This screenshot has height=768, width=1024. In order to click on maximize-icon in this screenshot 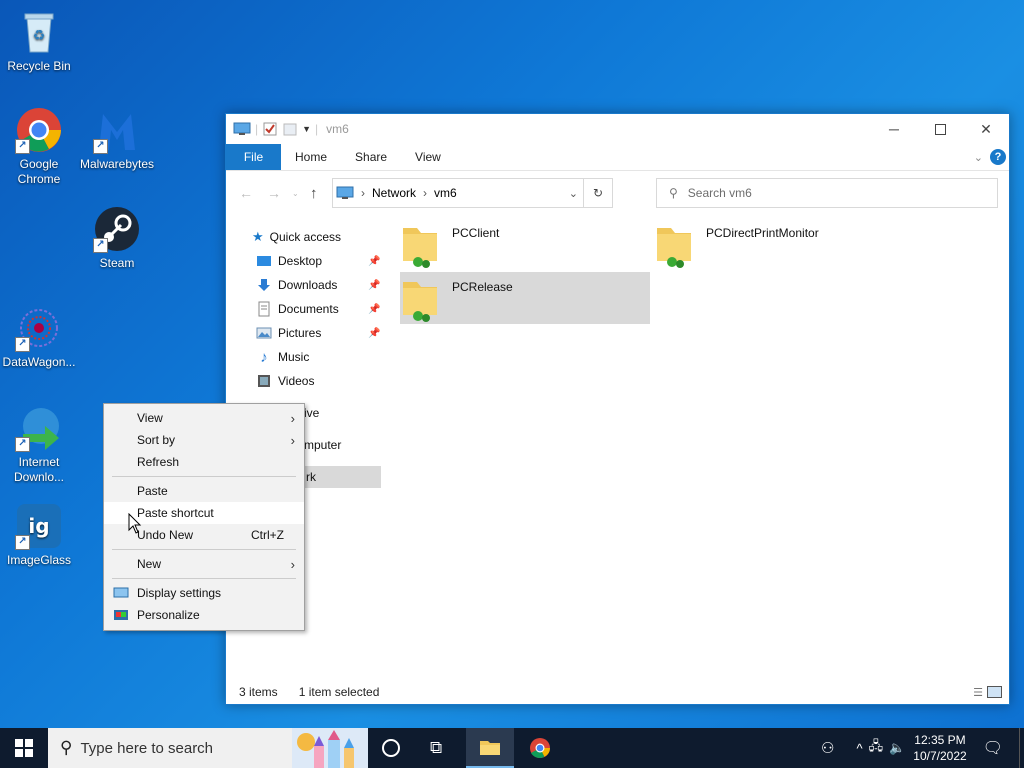, I will do `click(940, 129)`.